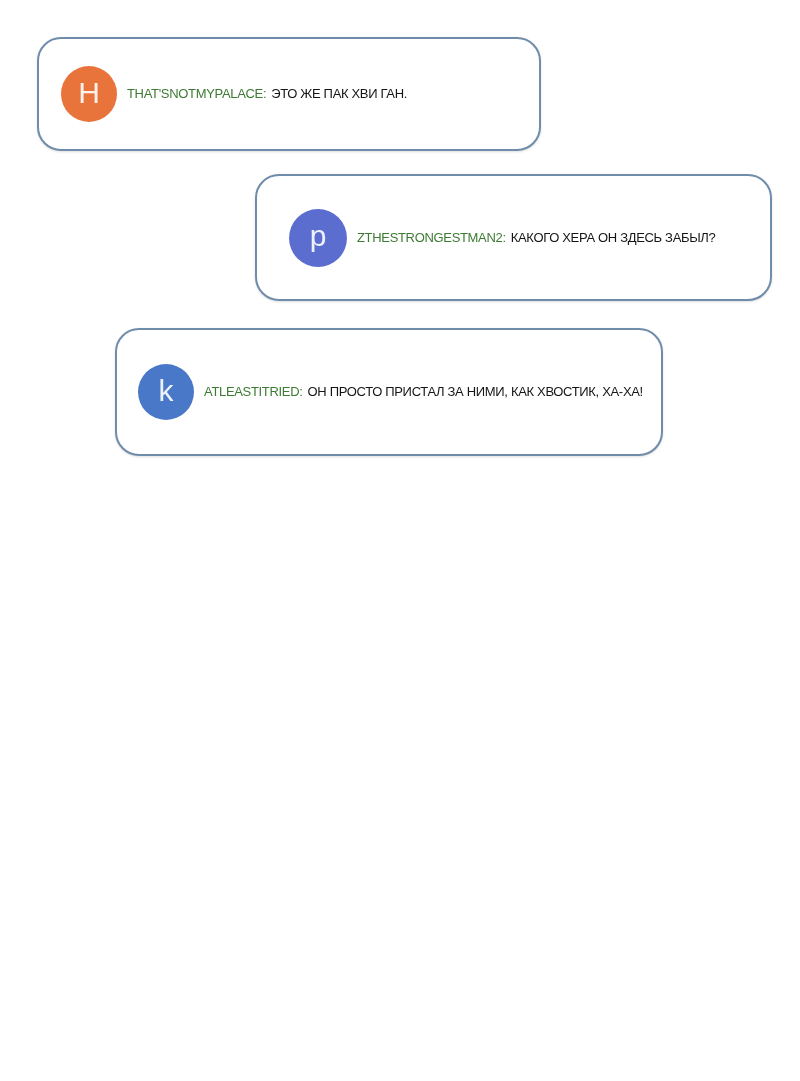 The height and width of the screenshot is (1081, 800). I want to click on username: ATLEASTITRIED:, so click(253, 392).